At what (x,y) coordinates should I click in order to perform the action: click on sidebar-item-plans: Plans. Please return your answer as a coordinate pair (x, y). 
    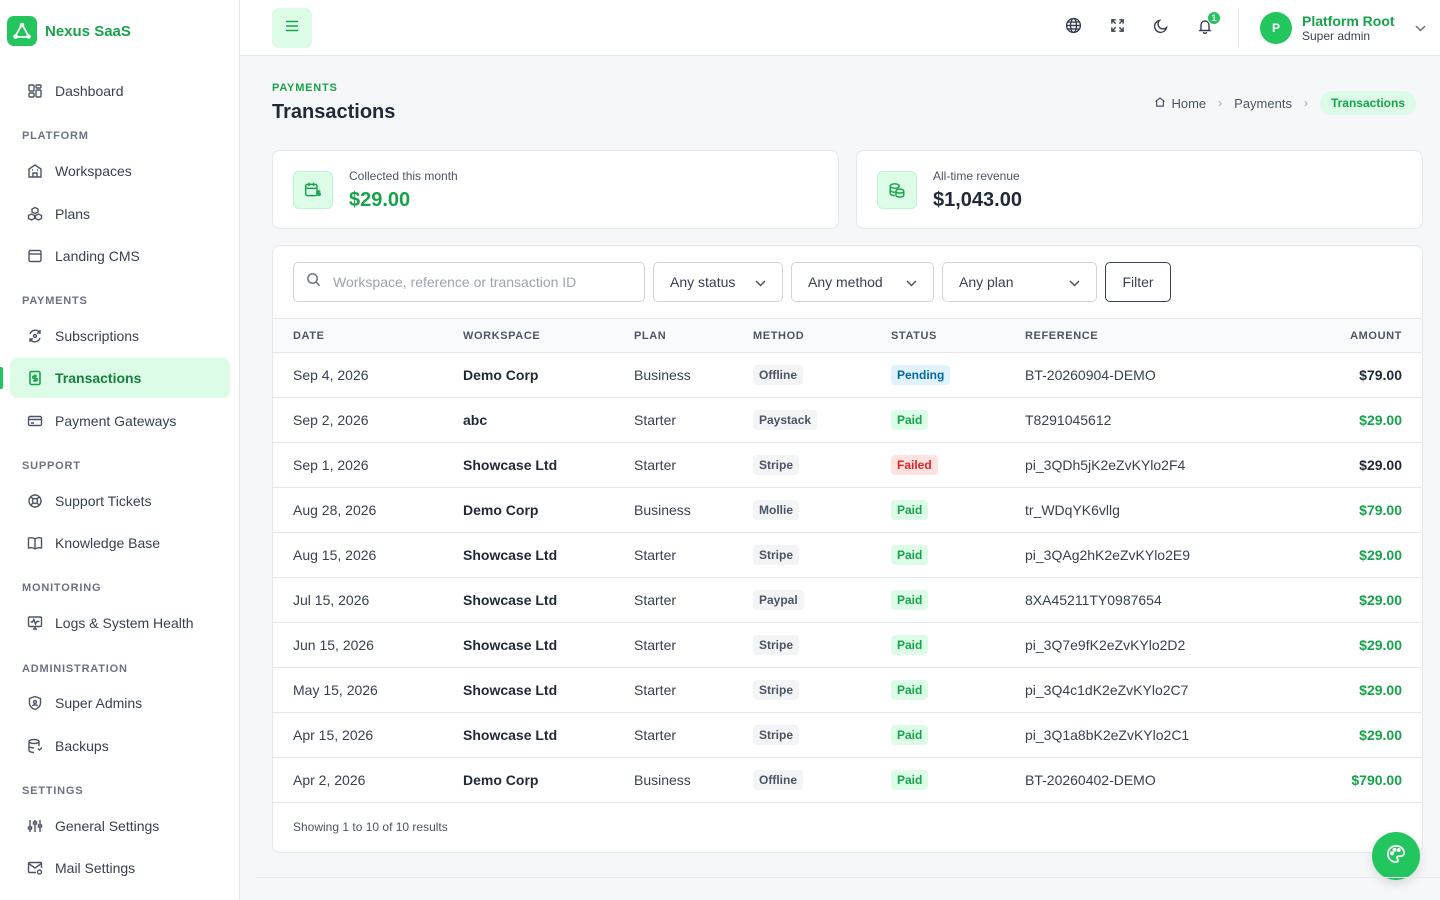
    Looking at the image, I should click on (120, 214).